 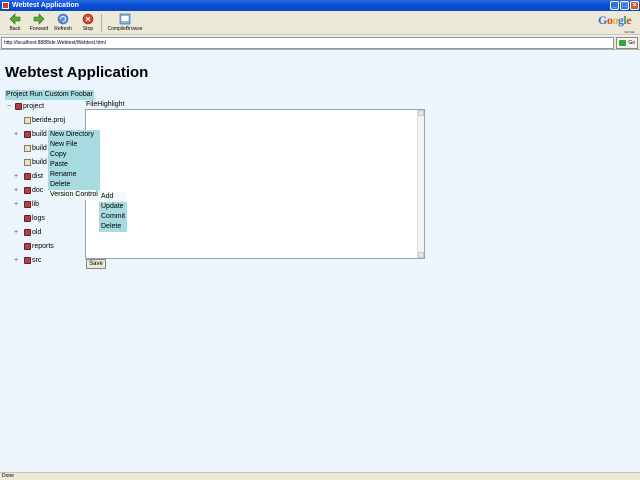 What do you see at coordinates (320, 23) in the screenshot?
I see `browser-toolbar: Back Forward Refresh Stop CompileBrowse` at bounding box center [320, 23].